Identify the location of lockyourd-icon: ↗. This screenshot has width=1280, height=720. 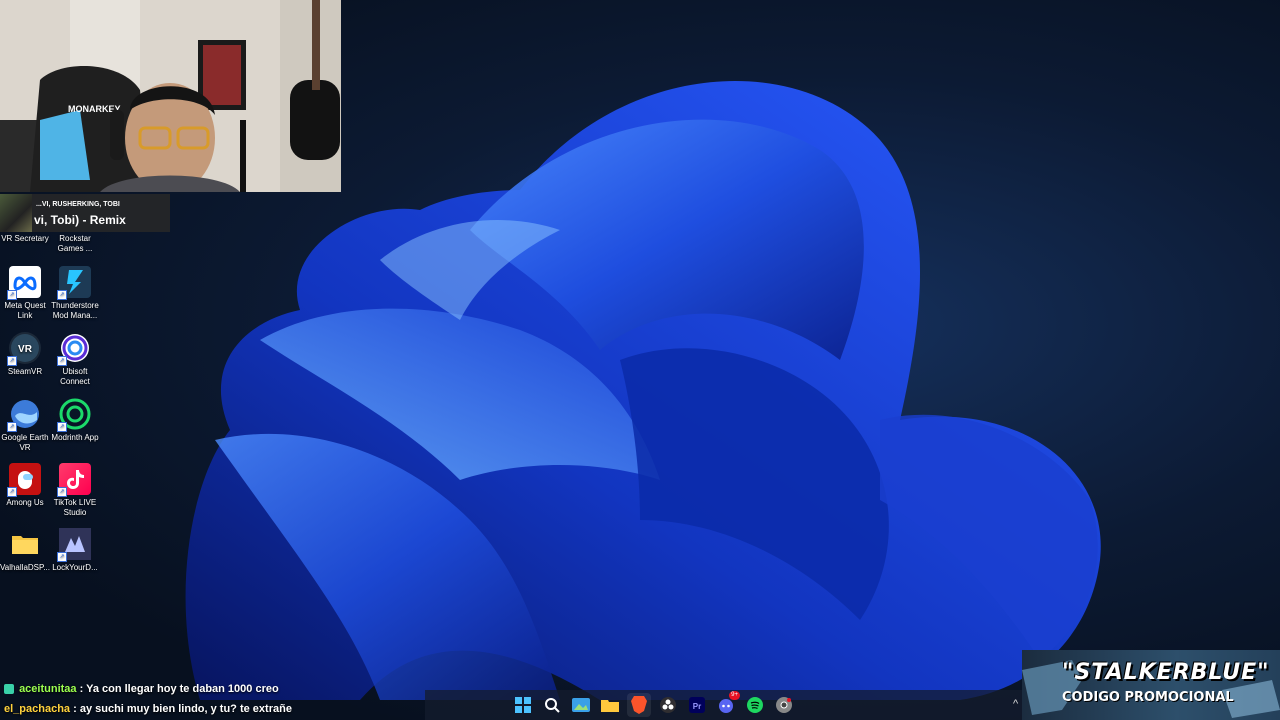
(74, 545).